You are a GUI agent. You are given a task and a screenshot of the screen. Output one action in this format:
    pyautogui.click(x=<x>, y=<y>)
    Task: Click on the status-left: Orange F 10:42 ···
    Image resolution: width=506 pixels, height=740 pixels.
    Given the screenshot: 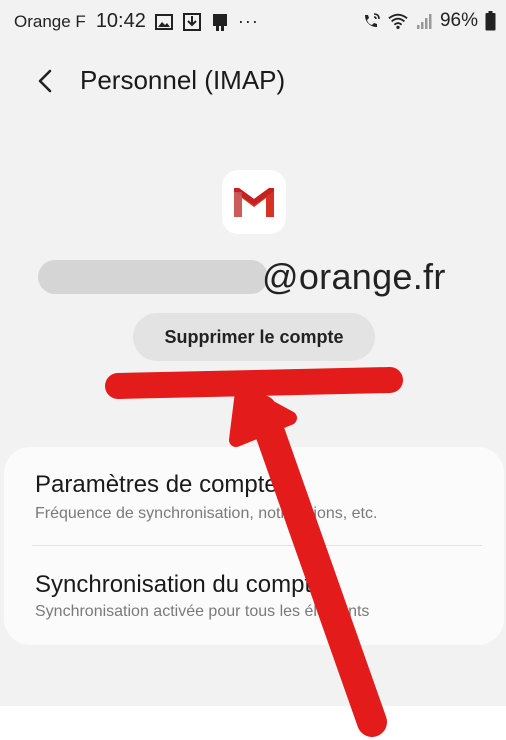 What is the action you would take?
    pyautogui.click(x=136, y=21)
    